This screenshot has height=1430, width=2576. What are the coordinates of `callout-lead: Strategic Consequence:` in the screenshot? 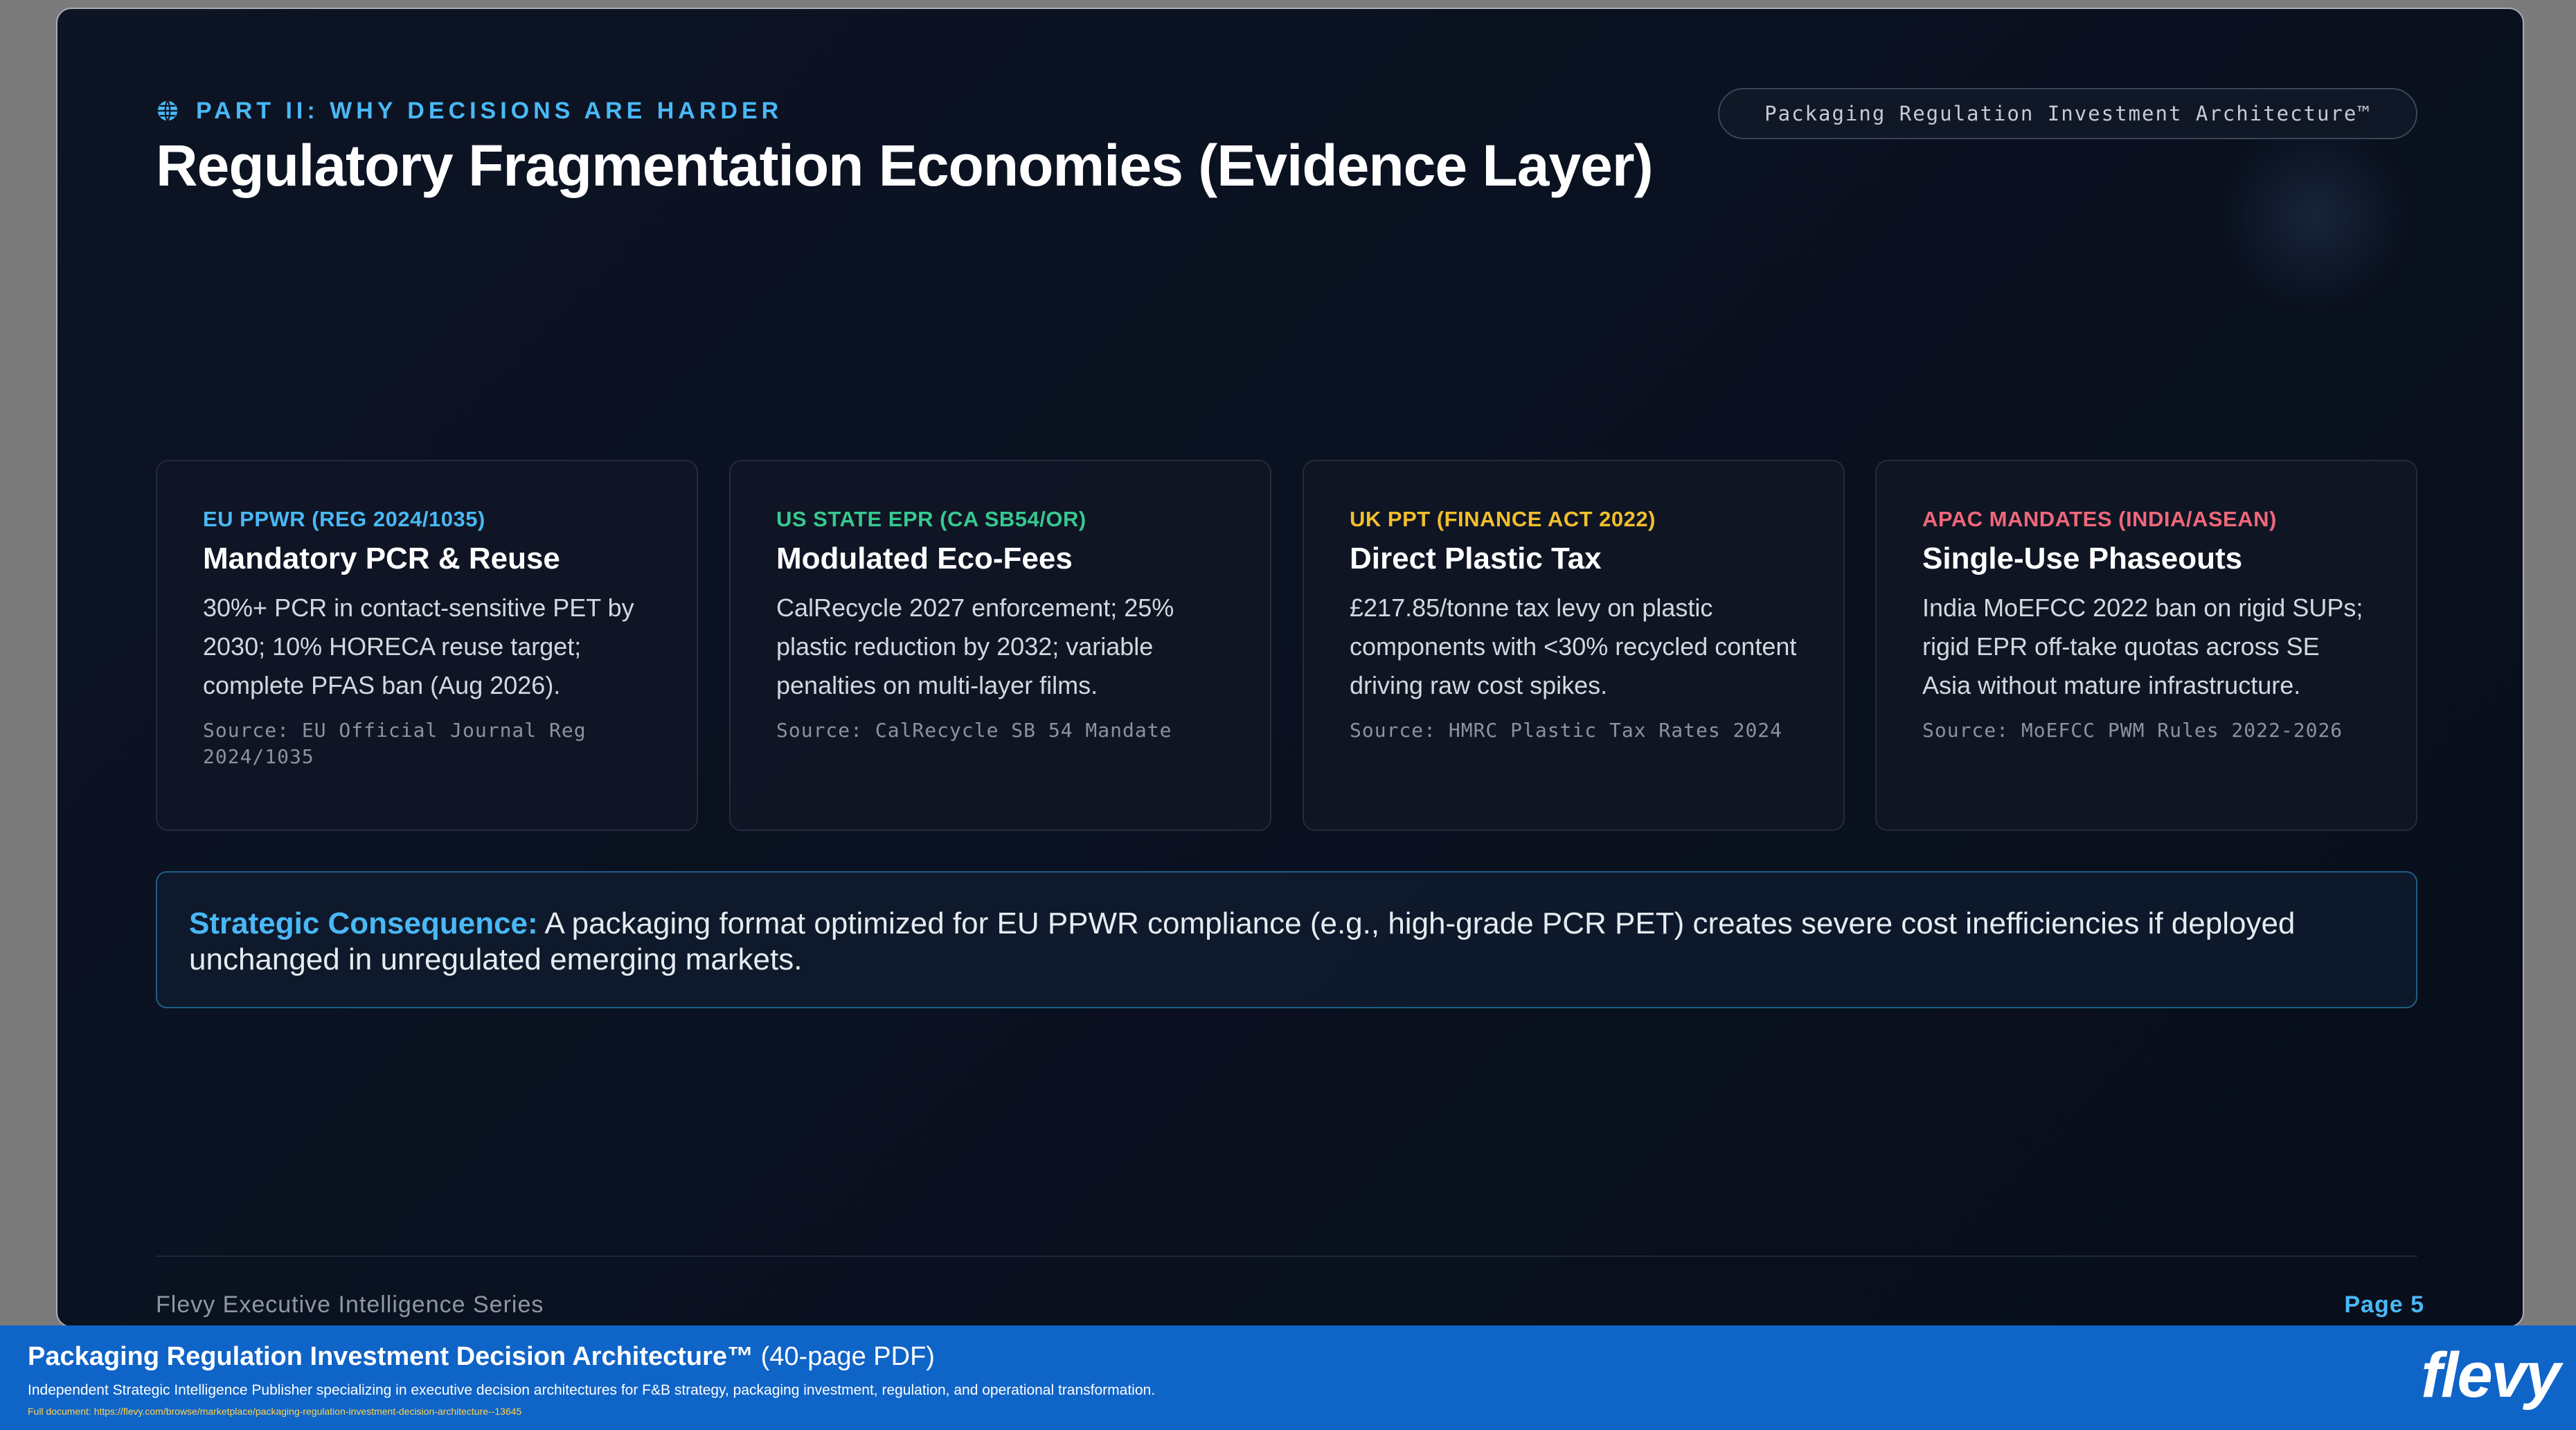 It's located at (363, 923).